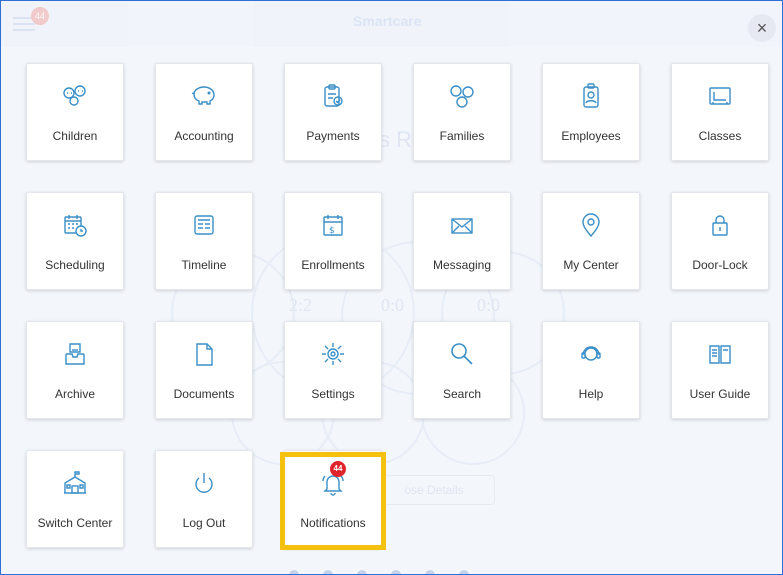 The width and height of the screenshot is (783, 575). What do you see at coordinates (462, 225) in the screenshot?
I see `envelope-icon` at bounding box center [462, 225].